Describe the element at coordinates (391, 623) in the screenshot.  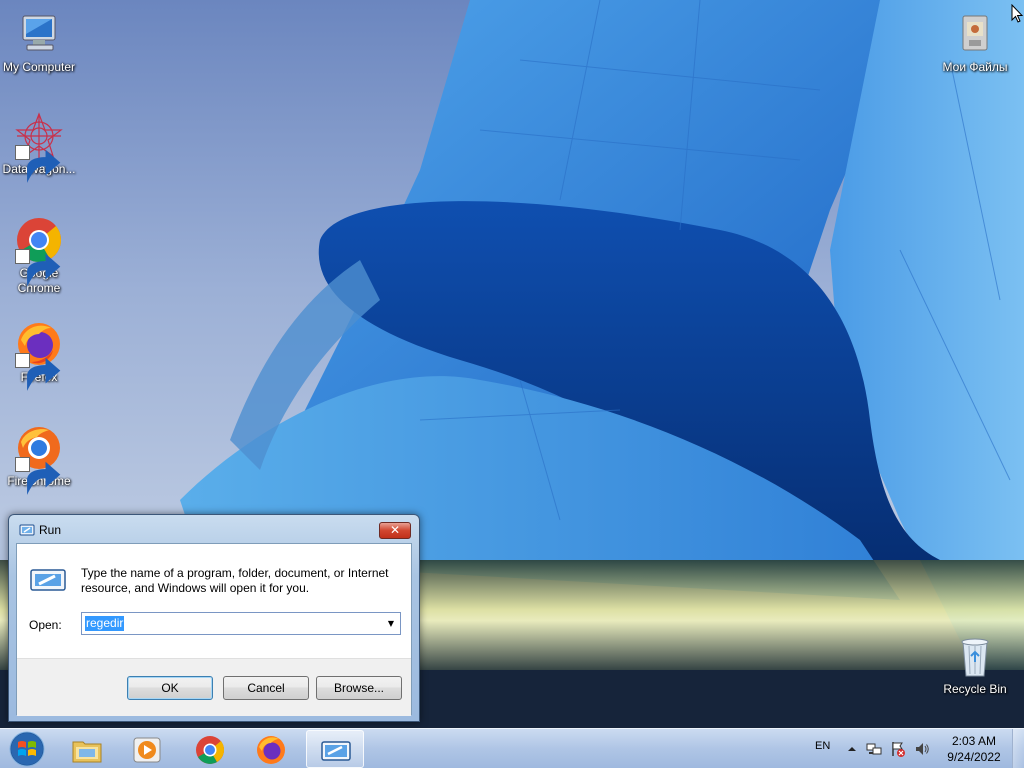
I see `dropdown-arrow-icon: ▼` at that location.